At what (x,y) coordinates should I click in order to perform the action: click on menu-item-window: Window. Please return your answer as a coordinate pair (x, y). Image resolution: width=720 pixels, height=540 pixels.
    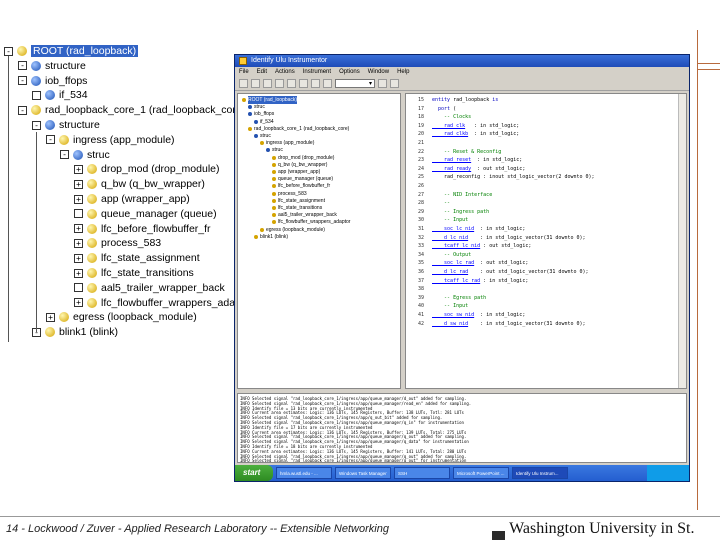
    Looking at the image, I should click on (378, 72).